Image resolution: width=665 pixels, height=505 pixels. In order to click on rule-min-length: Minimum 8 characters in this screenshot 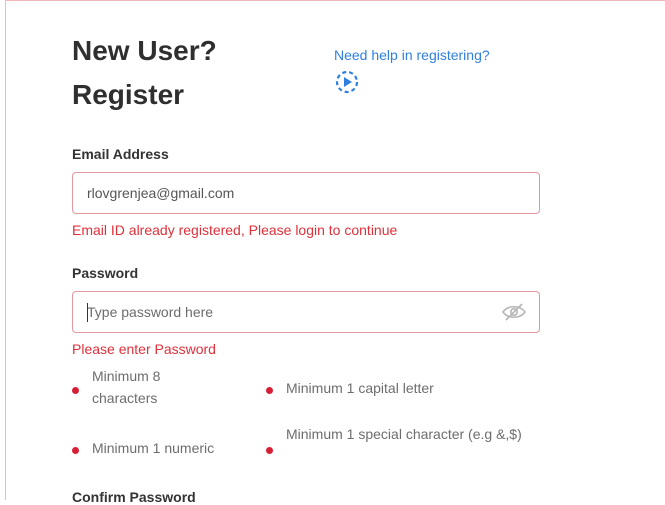, I will do `click(162, 390)`.